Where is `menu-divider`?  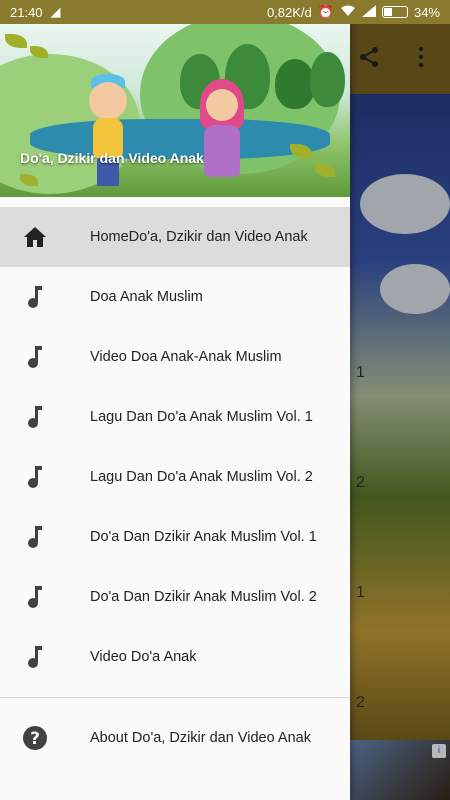
menu-divider is located at coordinates (175, 697).